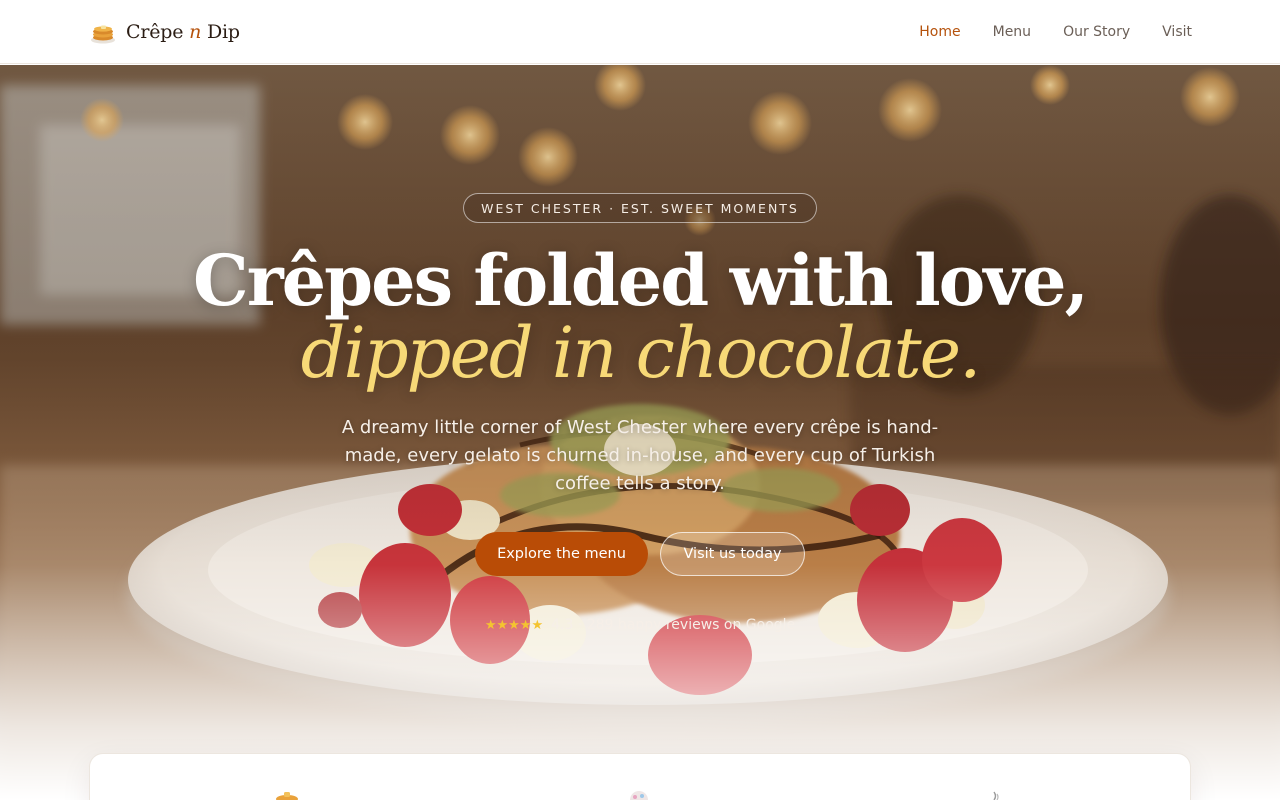  Describe the element at coordinates (640, 208) in the screenshot. I see `location-eyebrow: WEST CHESTER · EST. SWEET MOMENTS` at that location.